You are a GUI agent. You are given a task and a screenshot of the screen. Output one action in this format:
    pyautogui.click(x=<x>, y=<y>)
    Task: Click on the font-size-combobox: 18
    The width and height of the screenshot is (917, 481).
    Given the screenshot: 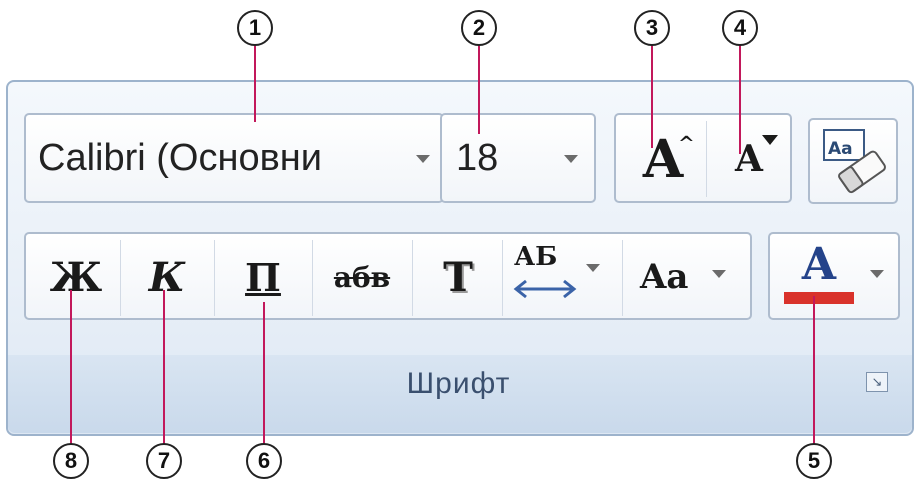 What is the action you would take?
    pyautogui.click(x=518, y=158)
    